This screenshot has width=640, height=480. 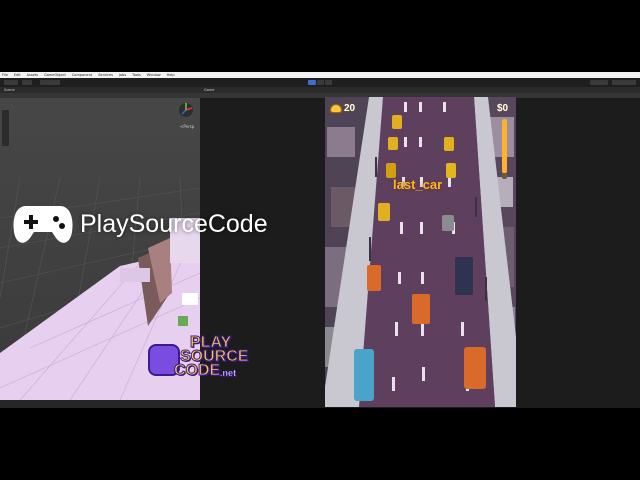 I want to click on logo-suffix: .net, so click(x=228, y=373).